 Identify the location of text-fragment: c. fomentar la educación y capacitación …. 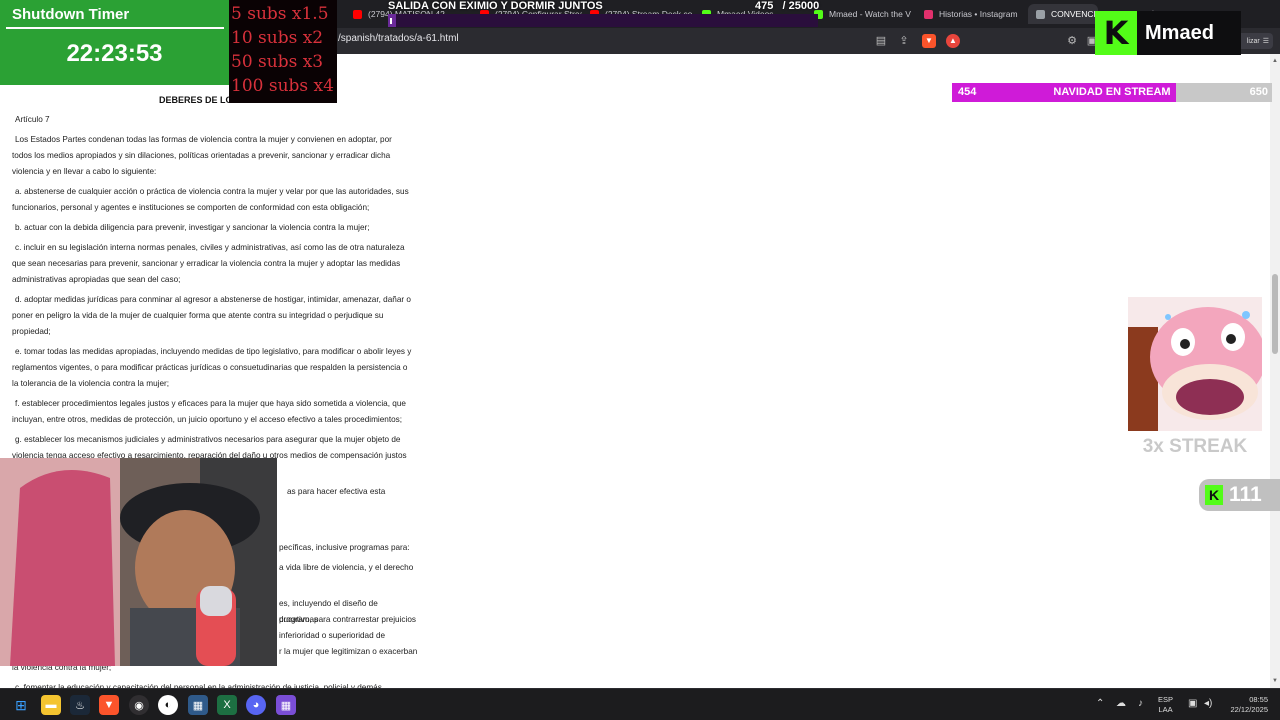
(198, 685).